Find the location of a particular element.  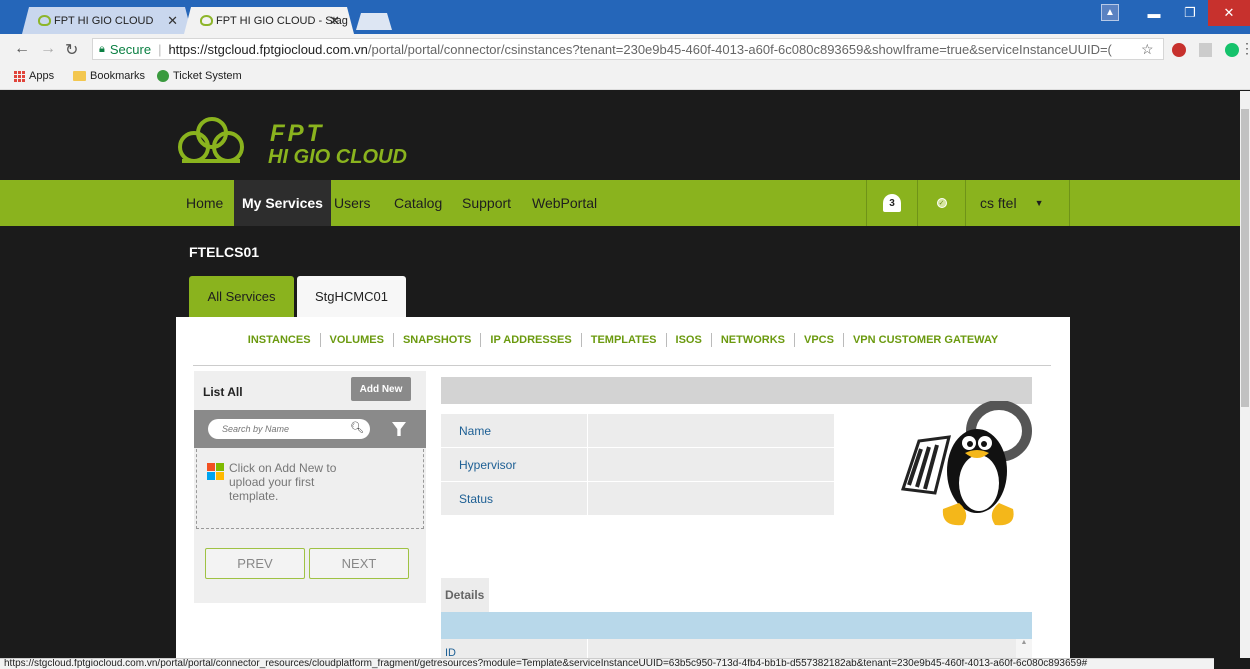

scroll-up-icon: ▲ is located at coordinates (1024, 648).